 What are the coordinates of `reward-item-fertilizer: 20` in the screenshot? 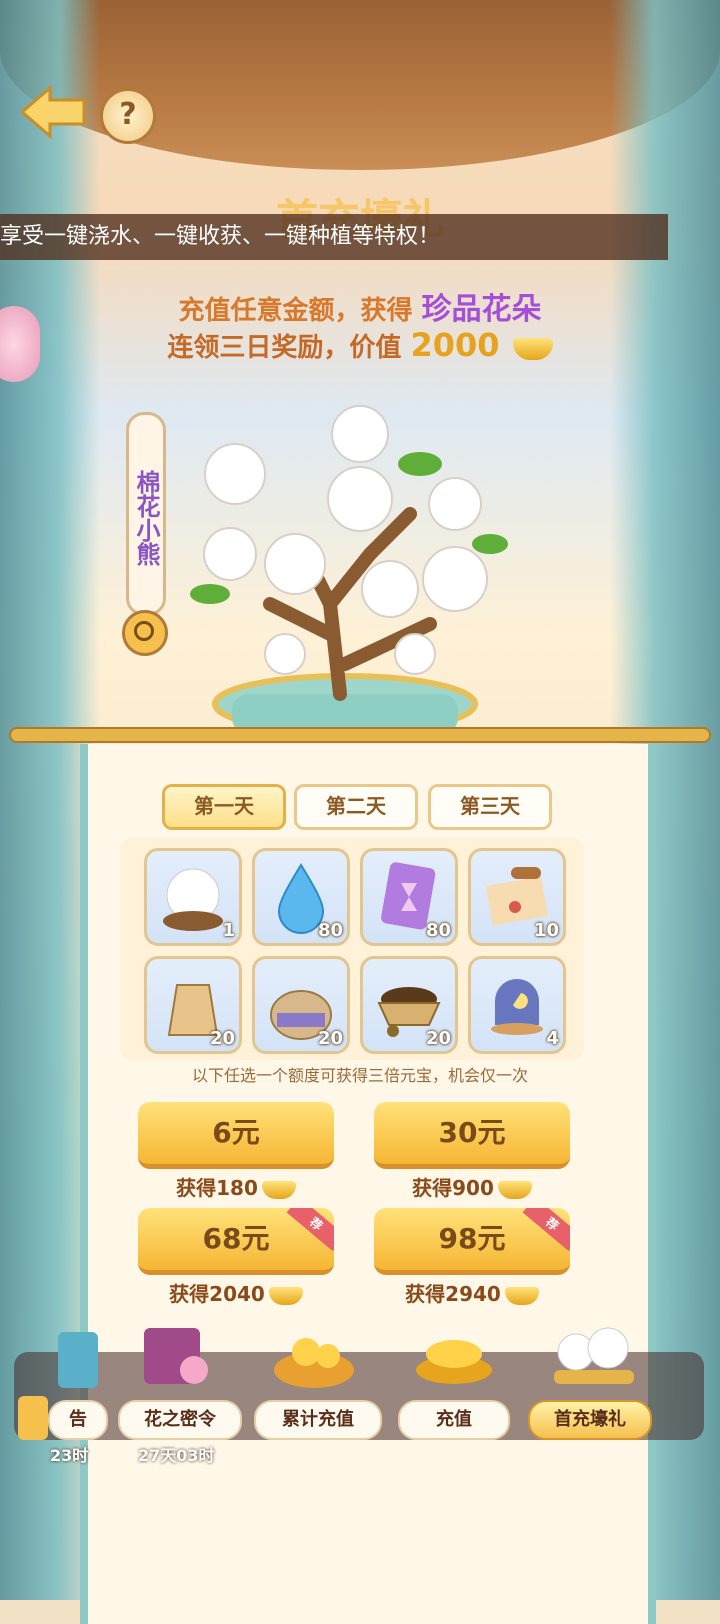 It's located at (193, 1005).